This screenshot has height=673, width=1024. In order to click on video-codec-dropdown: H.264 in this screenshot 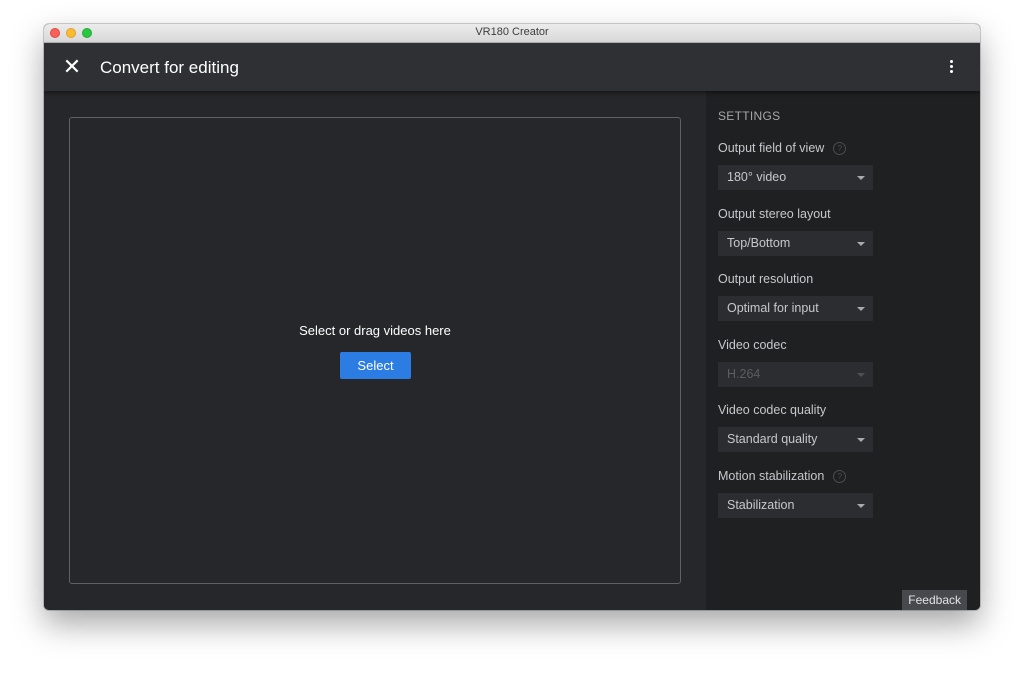, I will do `click(795, 374)`.